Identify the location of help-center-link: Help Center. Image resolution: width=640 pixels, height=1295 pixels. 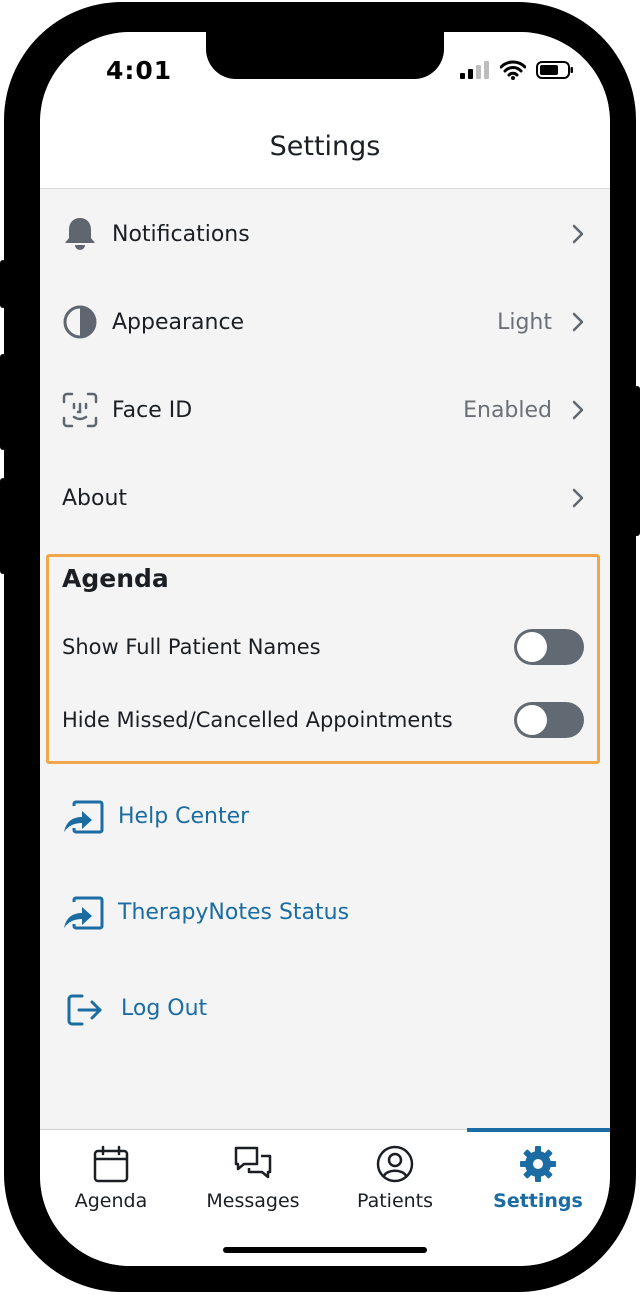
(325, 818).